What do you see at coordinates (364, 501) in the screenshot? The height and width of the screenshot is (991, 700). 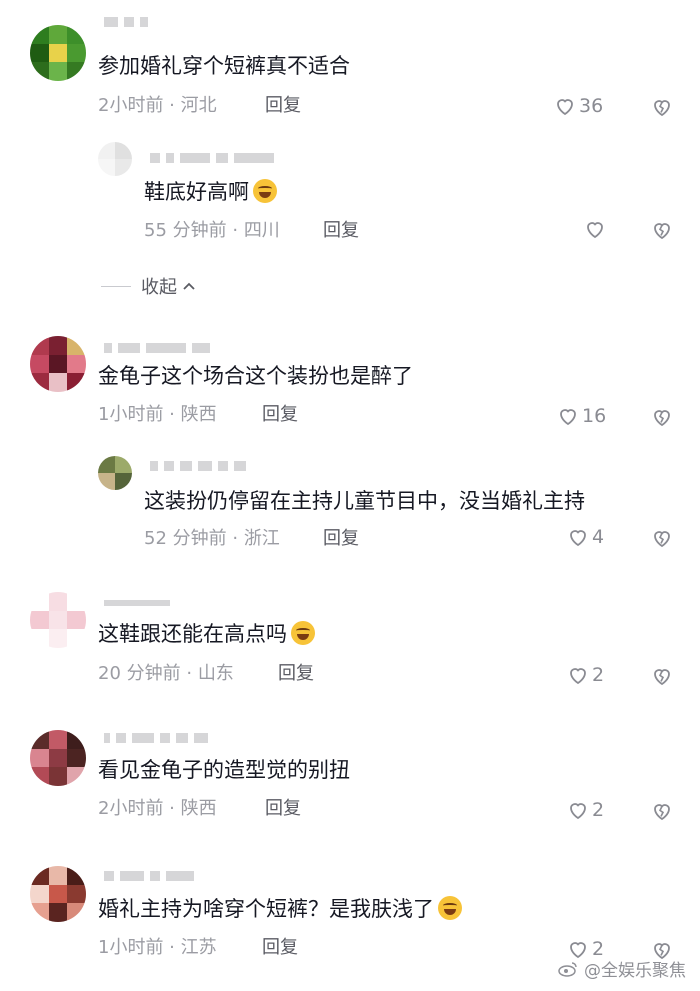 I see `reply-text: 这装扮仍停留在主持儿童节目中，没当婚礼主持` at bounding box center [364, 501].